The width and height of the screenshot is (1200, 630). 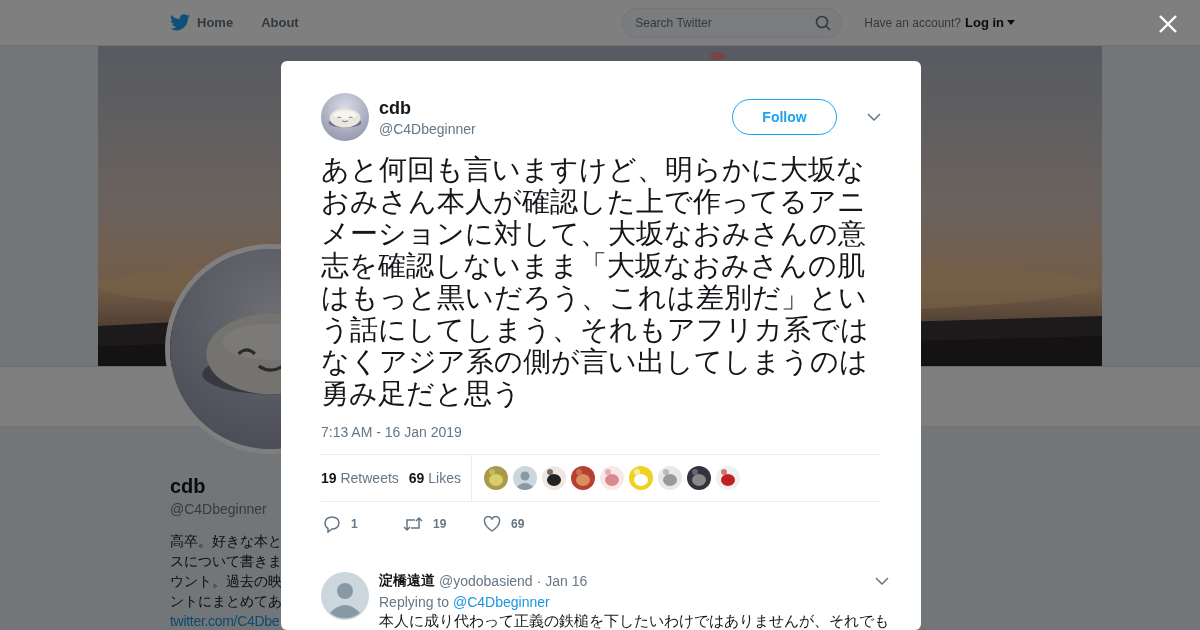 What do you see at coordinates (226, 561) in the screenshot?
I see `bio-text: スについて書きま` at bounding box center [226, 561].